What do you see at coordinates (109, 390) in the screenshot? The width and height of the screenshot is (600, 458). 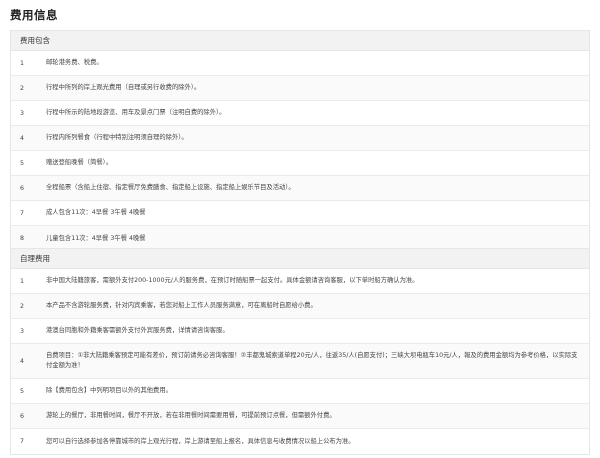 I see `row-text: 除【费用包含】中列明项目以外的其他费用。` at bounding box center [109, 390].